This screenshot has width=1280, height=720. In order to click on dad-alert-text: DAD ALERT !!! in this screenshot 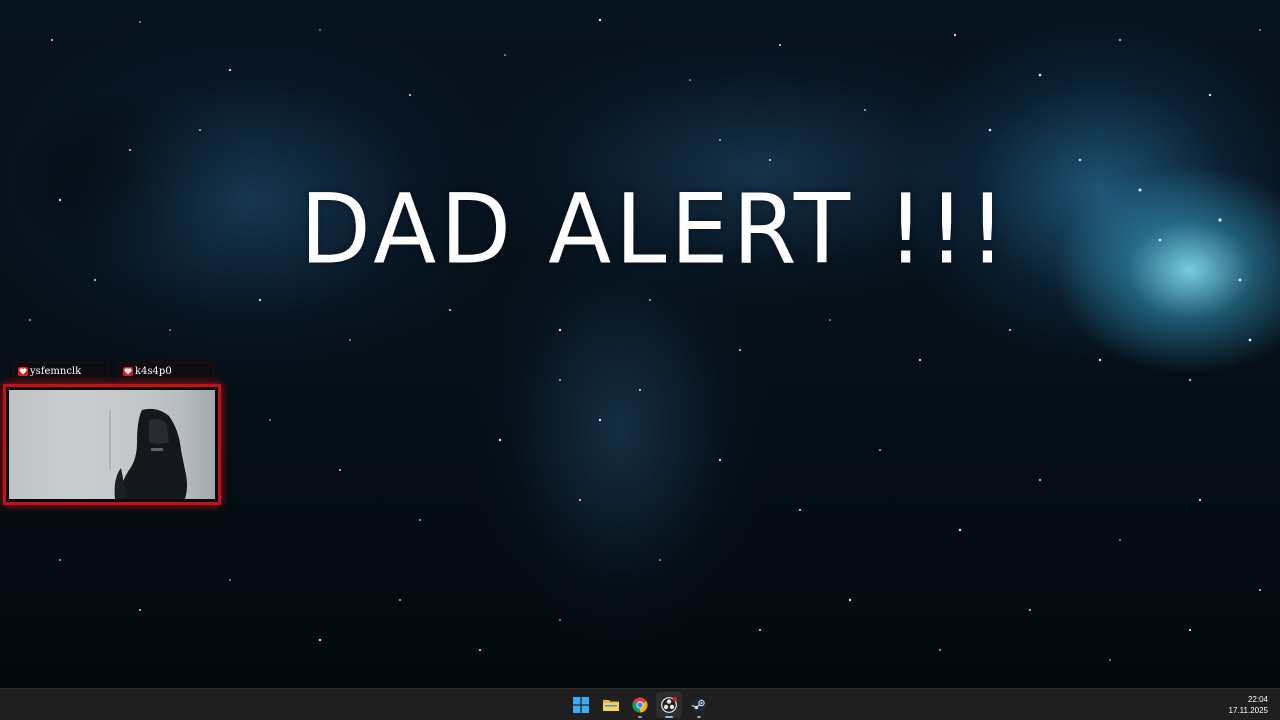, I will do `click(655, 229)`.